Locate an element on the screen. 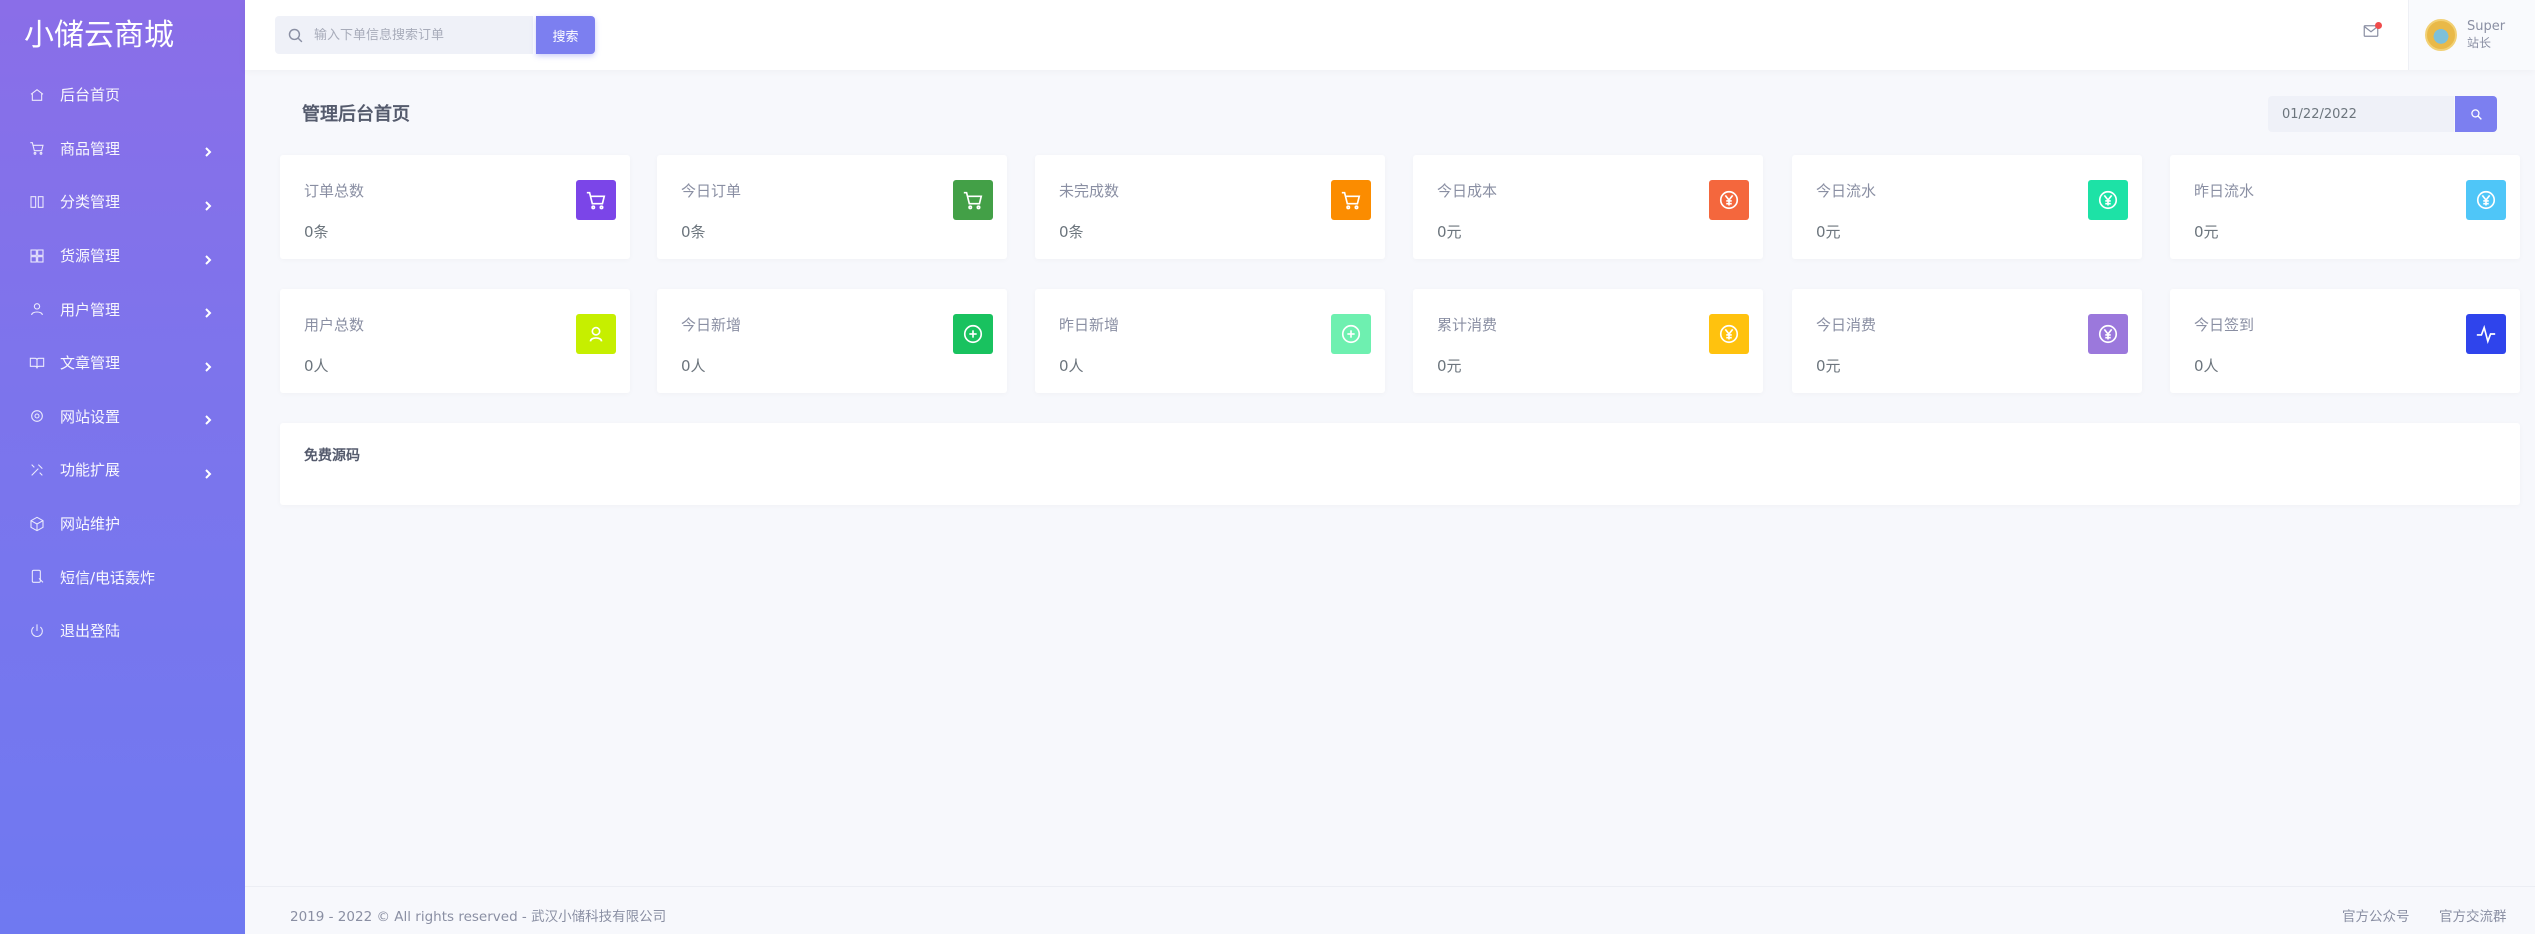 The width and height of the screenshot is (2535, 934). sidebar-item-label: 退出登陆 is located at coordinates (90, 631).